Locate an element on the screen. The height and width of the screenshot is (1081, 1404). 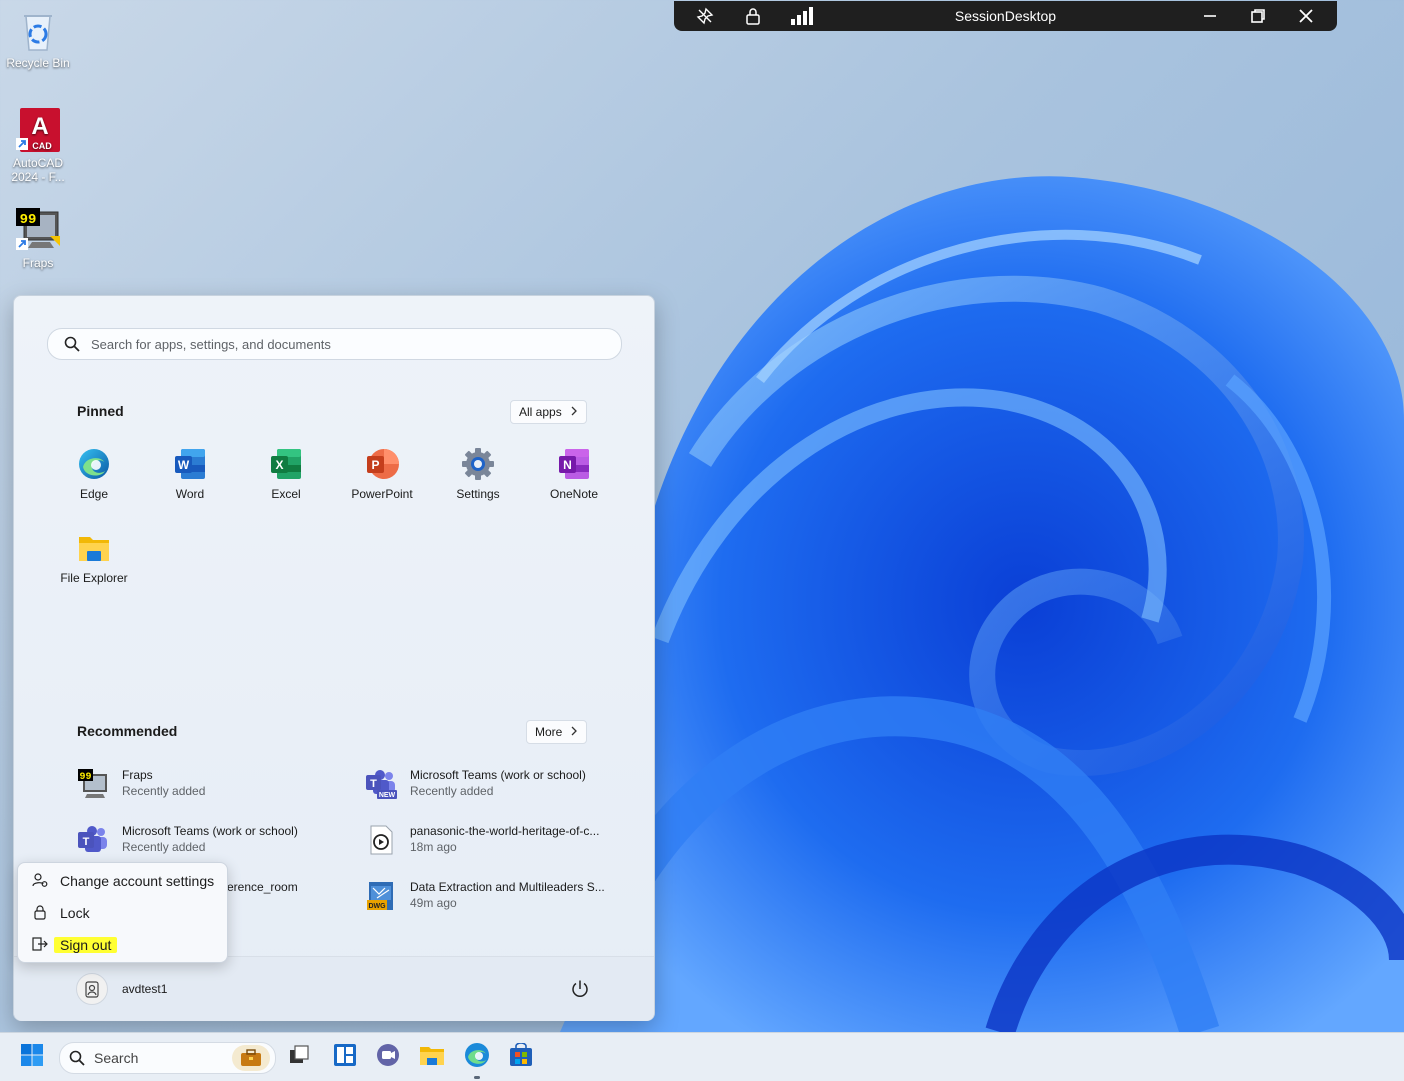
avatar is located at coordinates (92, 989).